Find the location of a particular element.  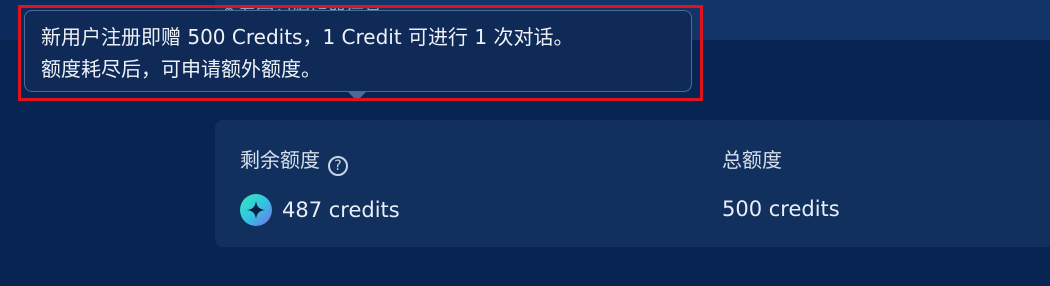

remaining-value-row: 487 credits is located at coordinates (320, 210).